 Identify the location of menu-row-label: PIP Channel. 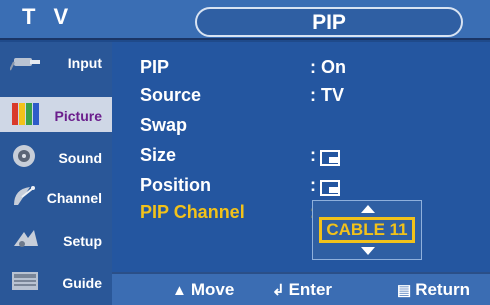
(192, 212).